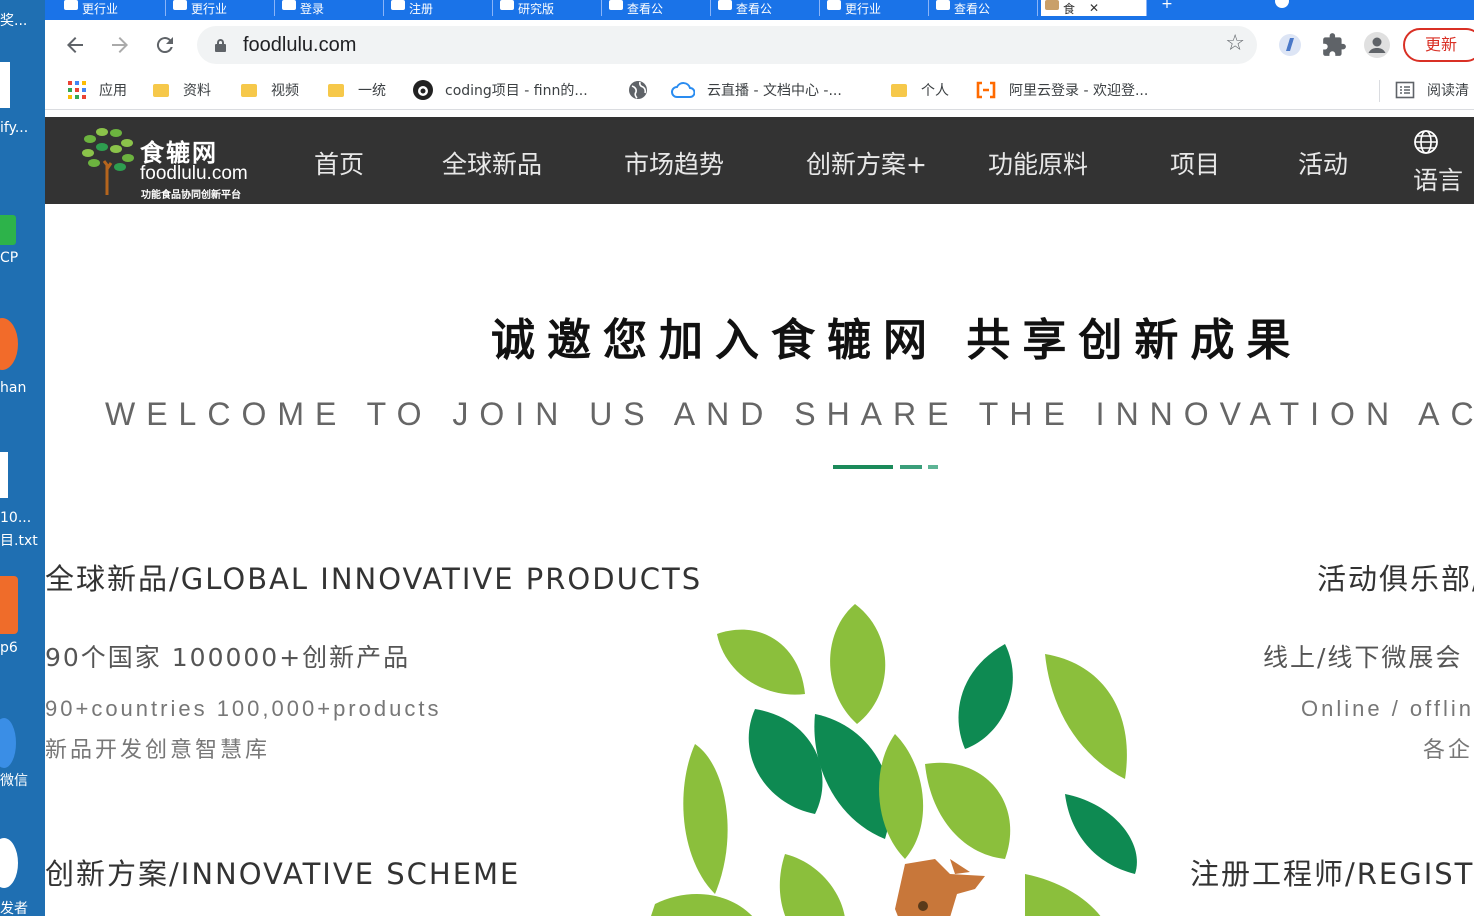  Describe the element at coordinates (1038, 163) in the screenshot. I see `nav-functional-ingredients: 功能原料` at that location.